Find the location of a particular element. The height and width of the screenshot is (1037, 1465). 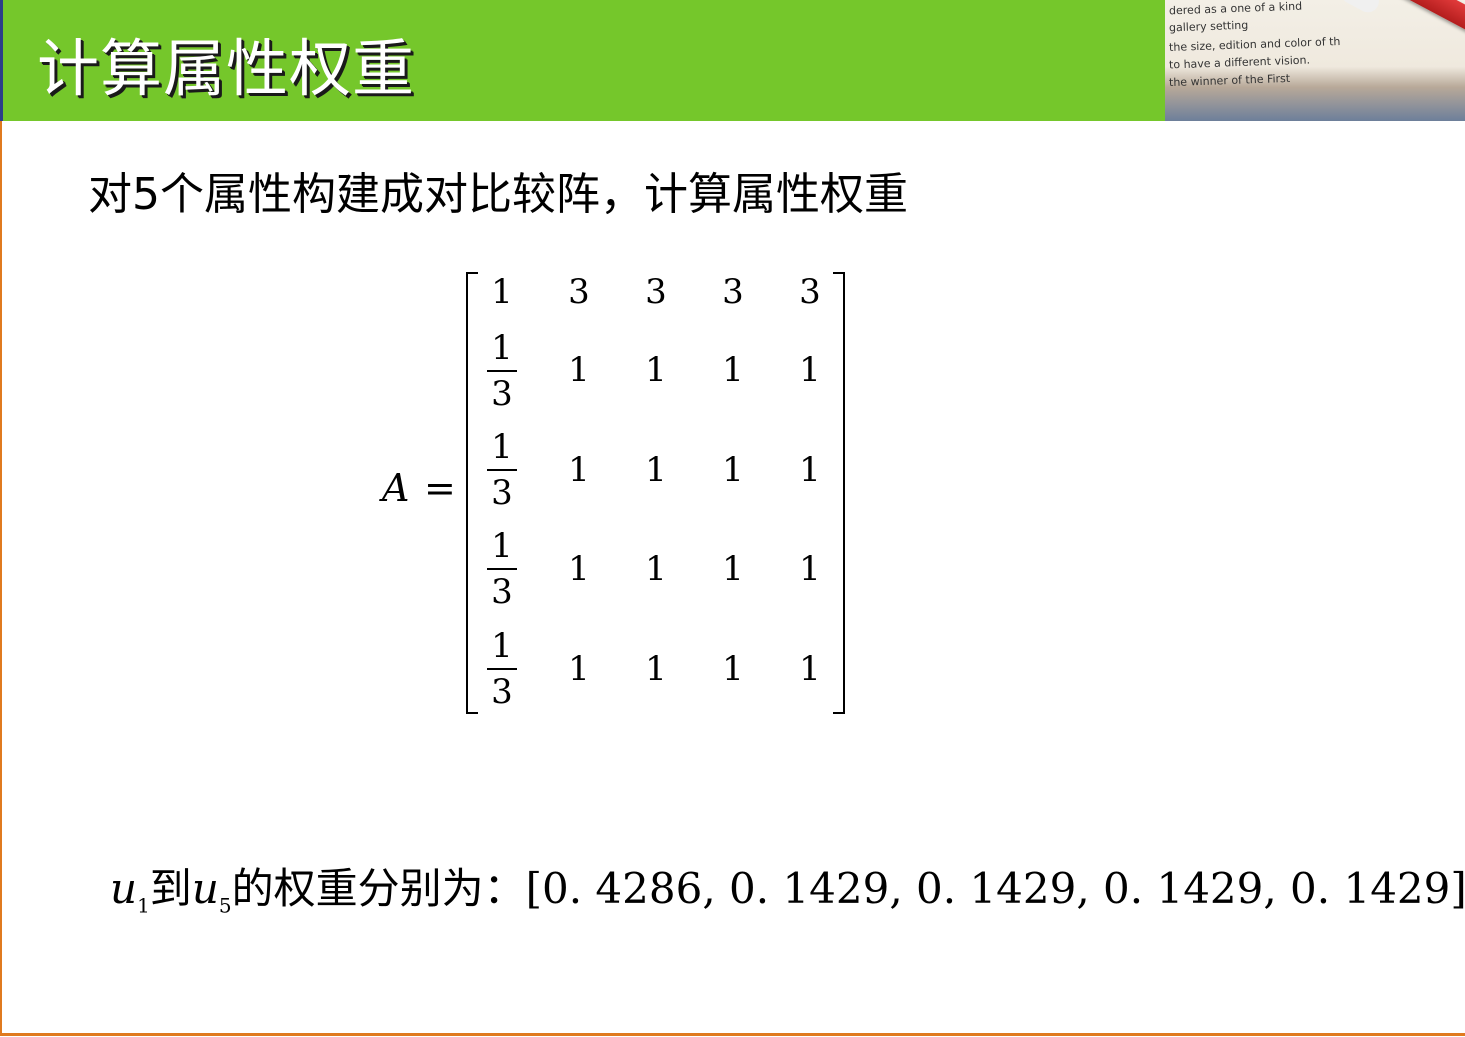

result-to-text: 到 is located at coordinates (170, 888).